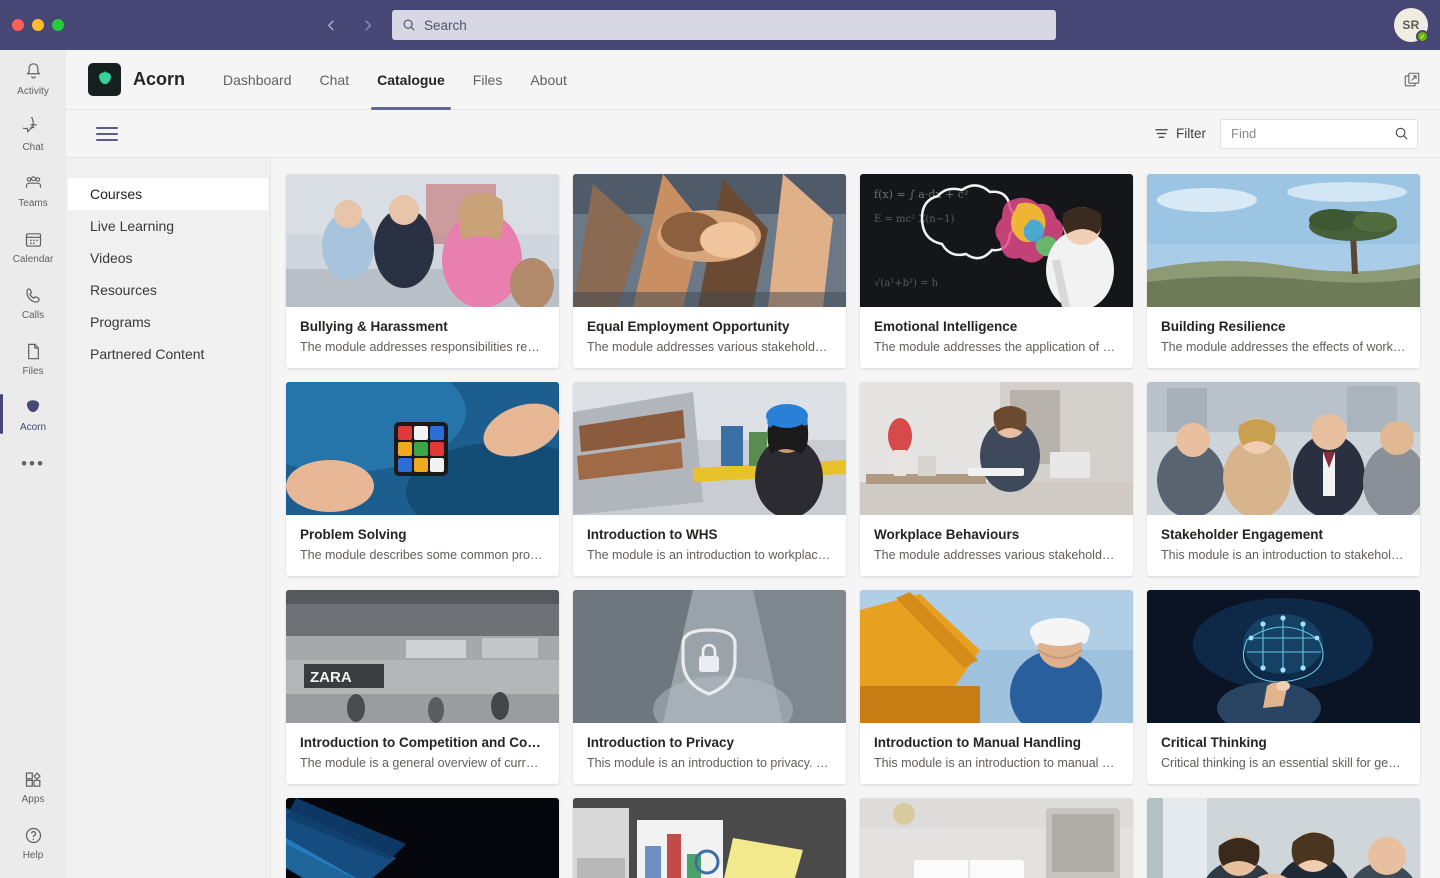 The image size is (1440, 878). Describe the element at coordinates (724, 25) in the screenshot. I see `global-search-box: Search` at that location.